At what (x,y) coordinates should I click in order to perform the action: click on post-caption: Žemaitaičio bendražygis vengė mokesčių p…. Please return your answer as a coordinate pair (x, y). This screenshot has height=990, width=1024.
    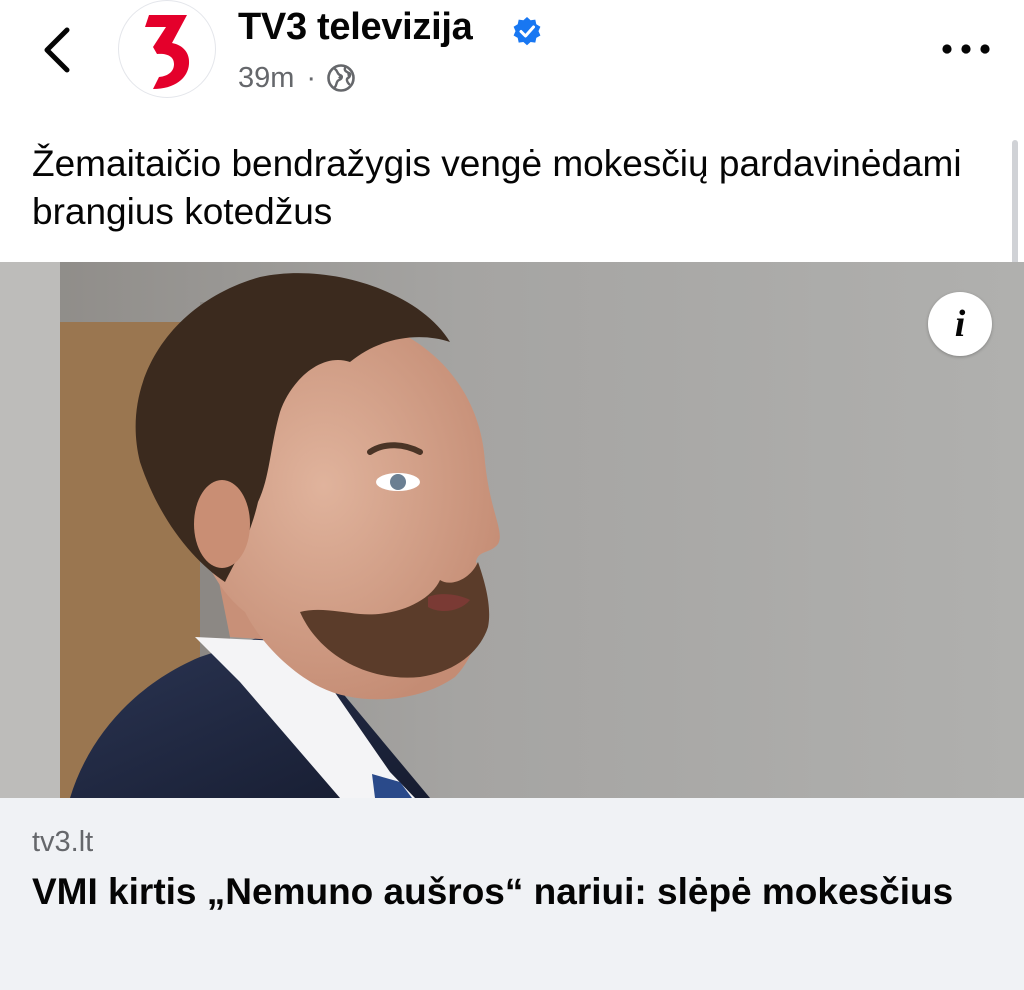
    Looking at the image, I should click on (497, 187).